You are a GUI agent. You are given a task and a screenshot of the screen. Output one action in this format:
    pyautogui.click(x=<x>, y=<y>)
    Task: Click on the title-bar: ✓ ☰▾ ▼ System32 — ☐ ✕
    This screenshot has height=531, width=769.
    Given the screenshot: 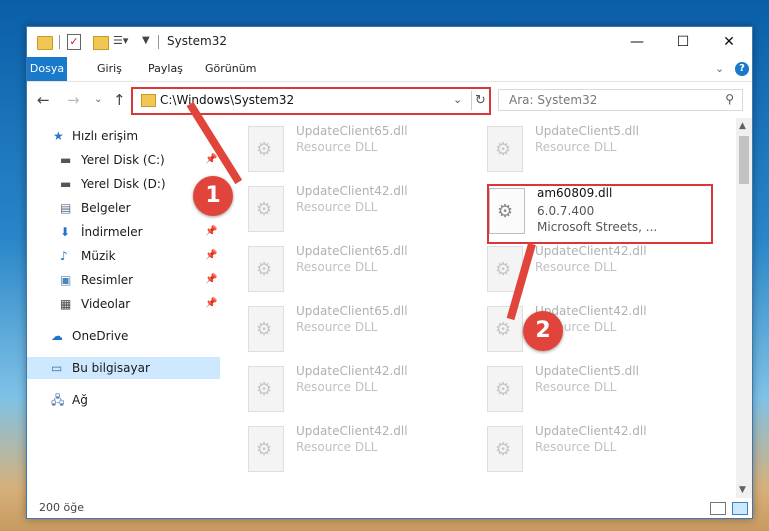 What is the action you would take?
    pyautogui.click(x=389, y=42)
    